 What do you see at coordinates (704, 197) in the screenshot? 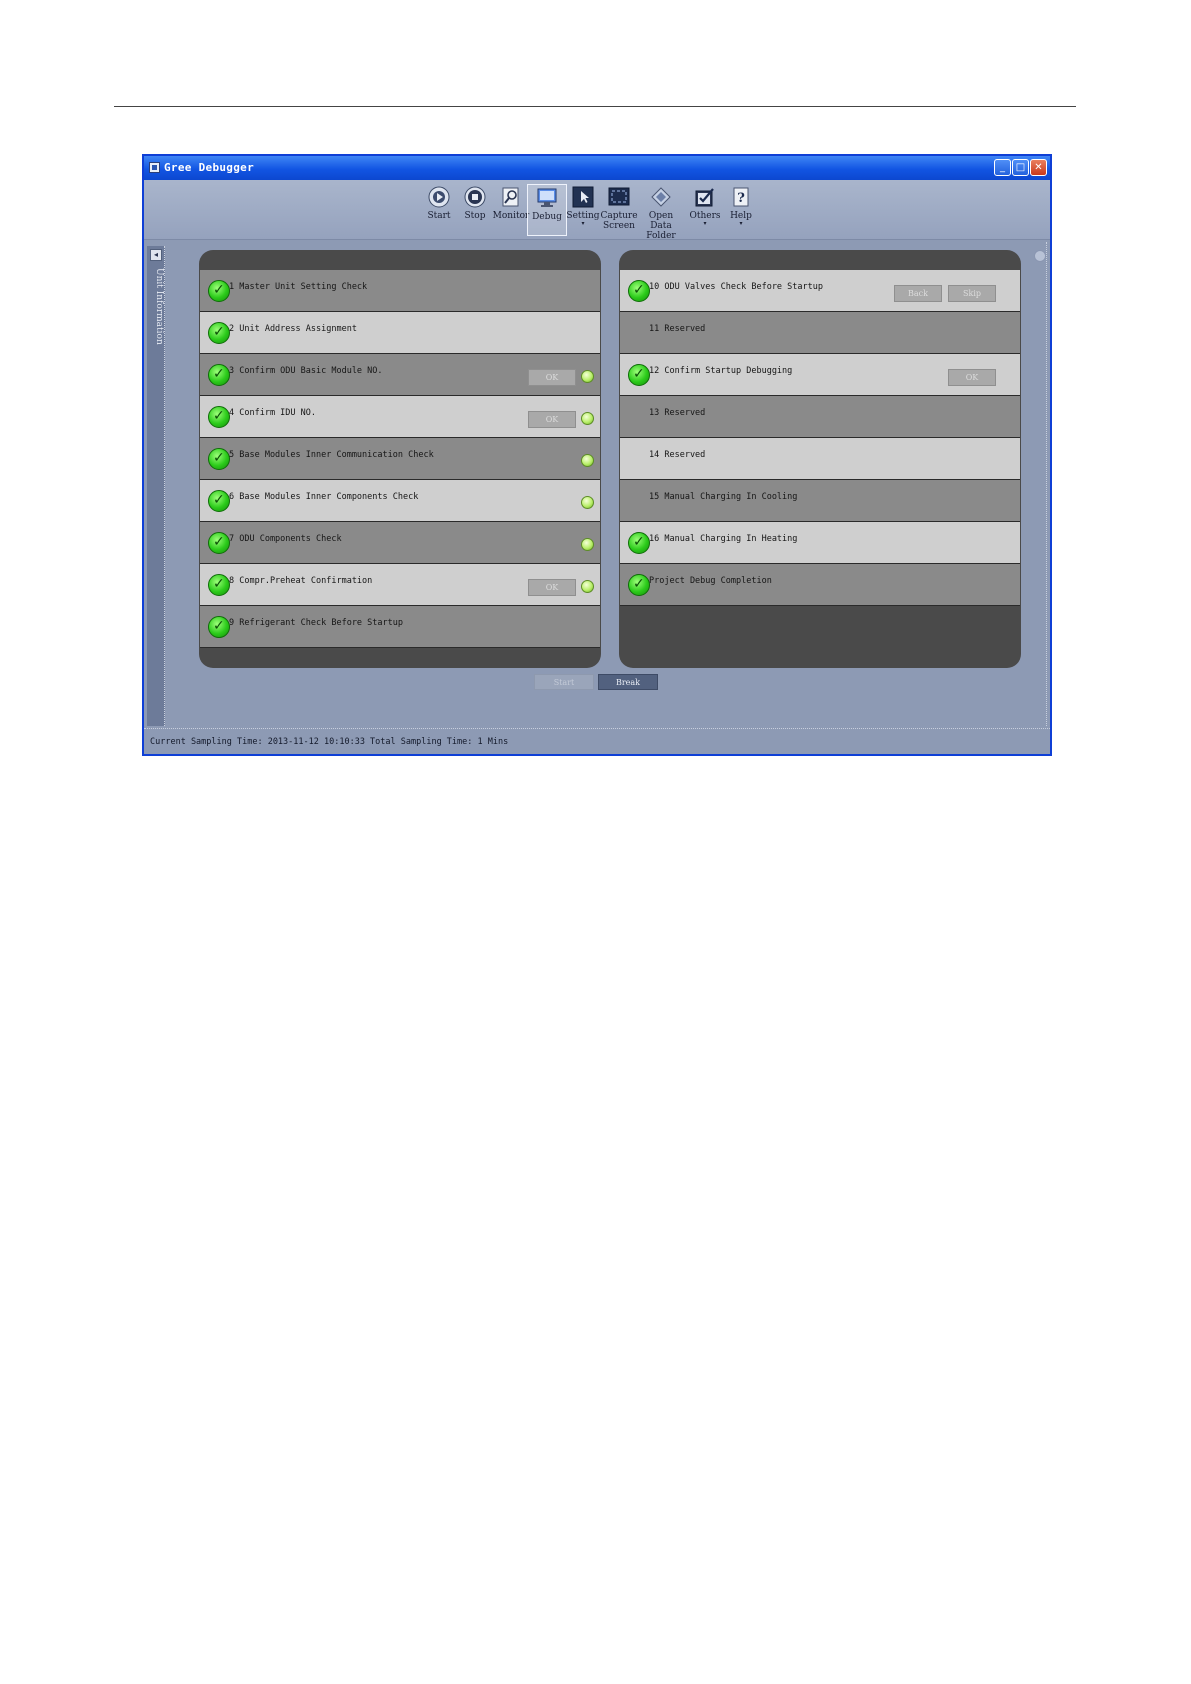
I see `checkbox-icon` at bounding box center [704, 197].